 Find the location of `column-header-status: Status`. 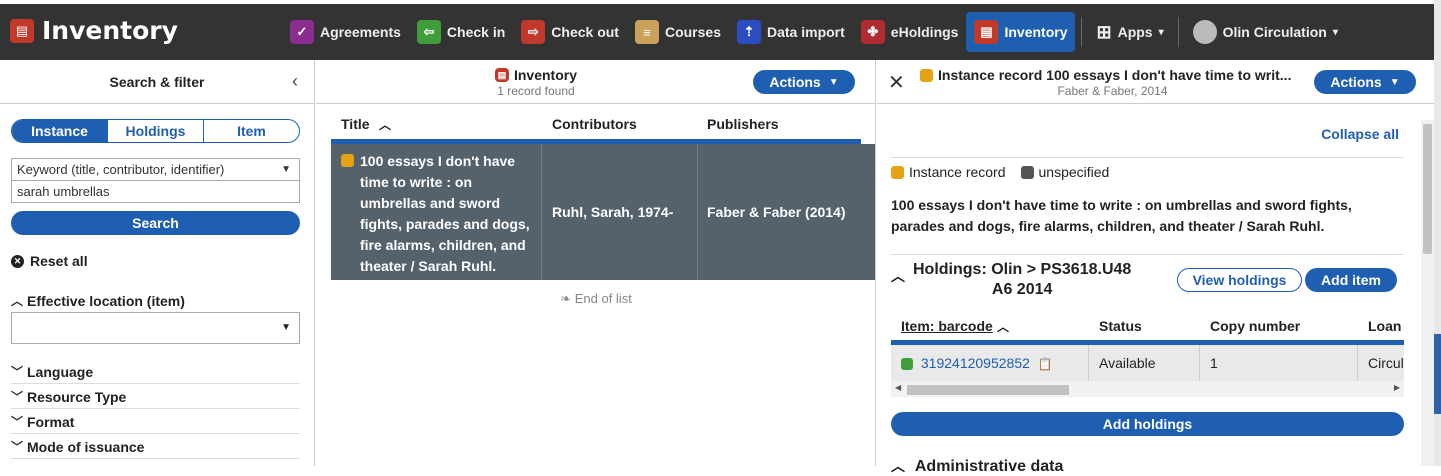

column-header-status: Status is located at coordinates (1120, 326).